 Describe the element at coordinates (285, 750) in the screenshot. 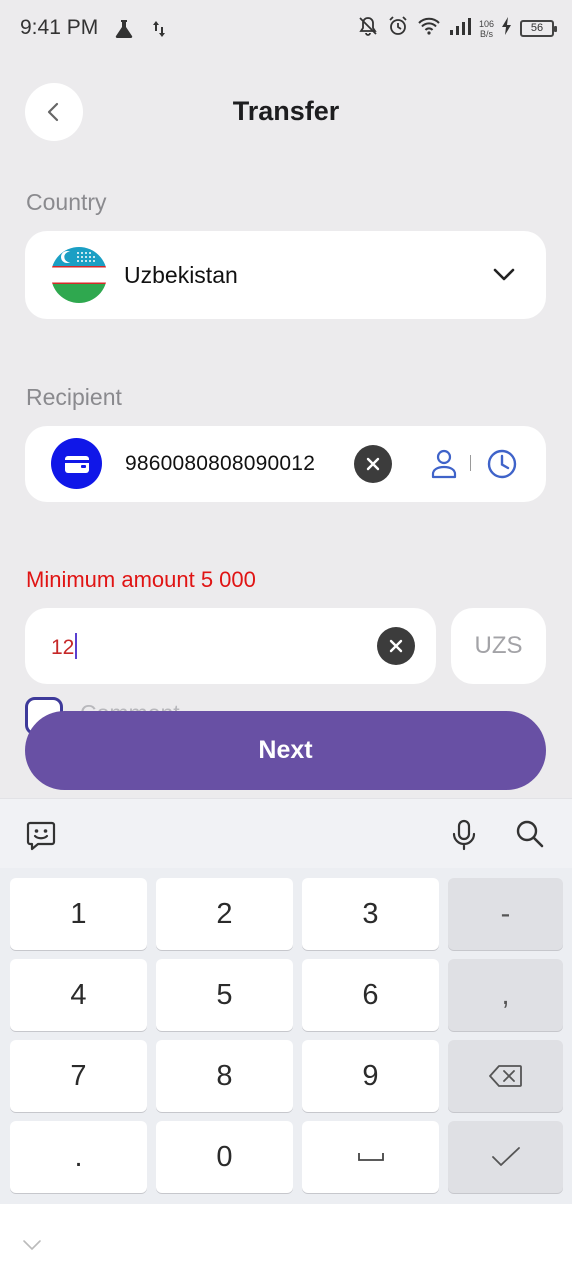

I see `next-button: Next` at that location.